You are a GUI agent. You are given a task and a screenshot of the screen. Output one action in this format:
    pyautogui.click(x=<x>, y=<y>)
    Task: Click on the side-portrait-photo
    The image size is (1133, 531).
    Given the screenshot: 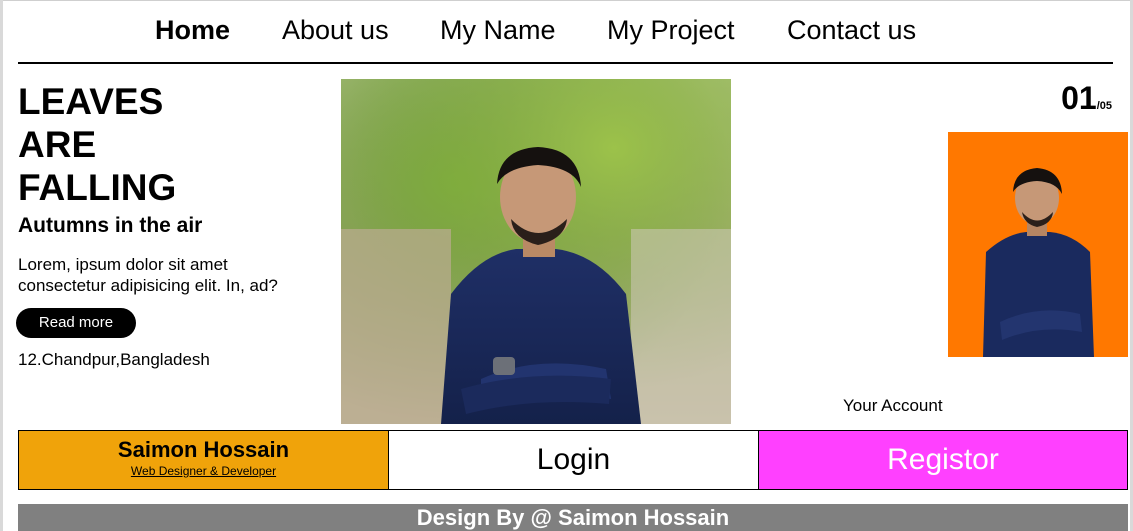 What is the action you would take?
    pyautogui.click(x=1038, y=244)
    